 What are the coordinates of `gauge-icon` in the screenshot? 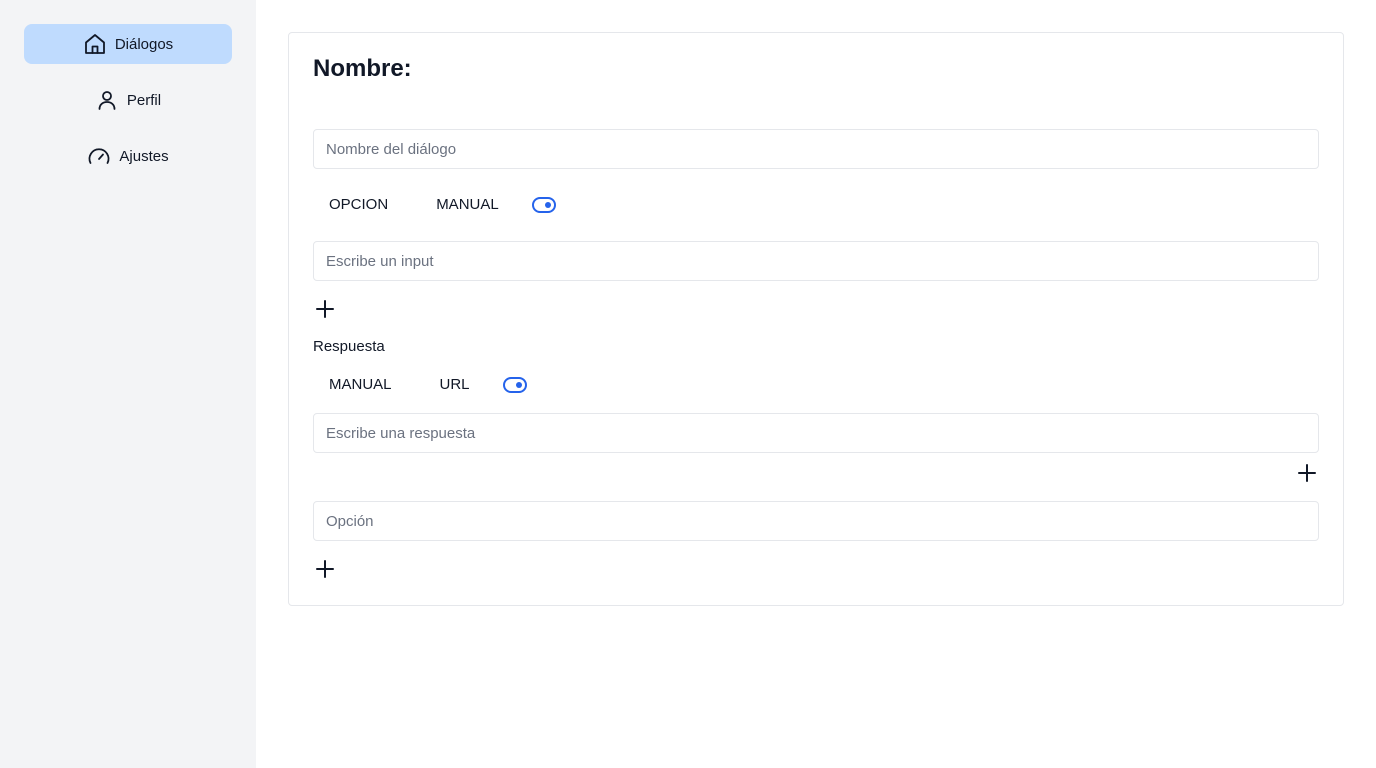 It's located at (99, 156).